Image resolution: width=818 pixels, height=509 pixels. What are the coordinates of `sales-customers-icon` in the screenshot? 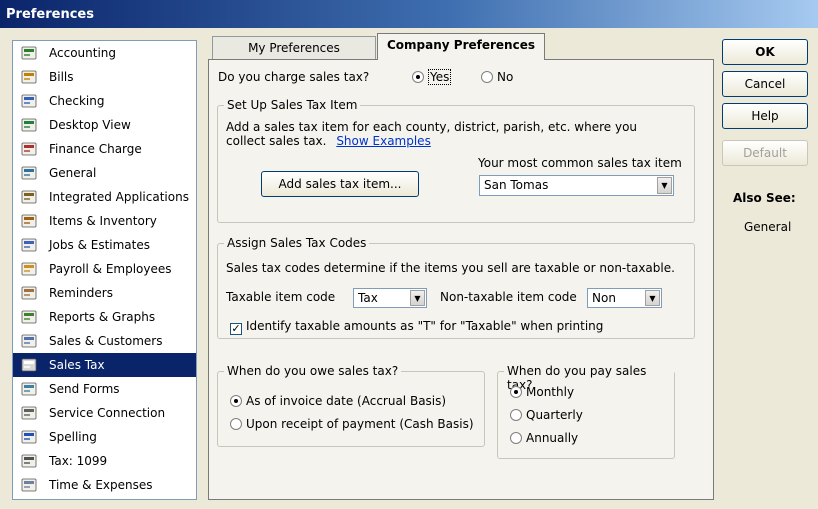 It's located at (29, 341).